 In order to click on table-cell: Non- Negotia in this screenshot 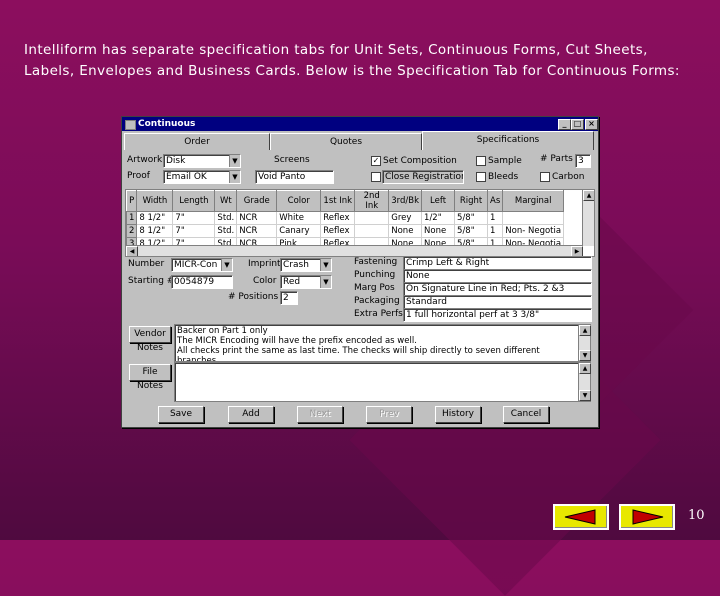, I will do `click(533, 231)`.